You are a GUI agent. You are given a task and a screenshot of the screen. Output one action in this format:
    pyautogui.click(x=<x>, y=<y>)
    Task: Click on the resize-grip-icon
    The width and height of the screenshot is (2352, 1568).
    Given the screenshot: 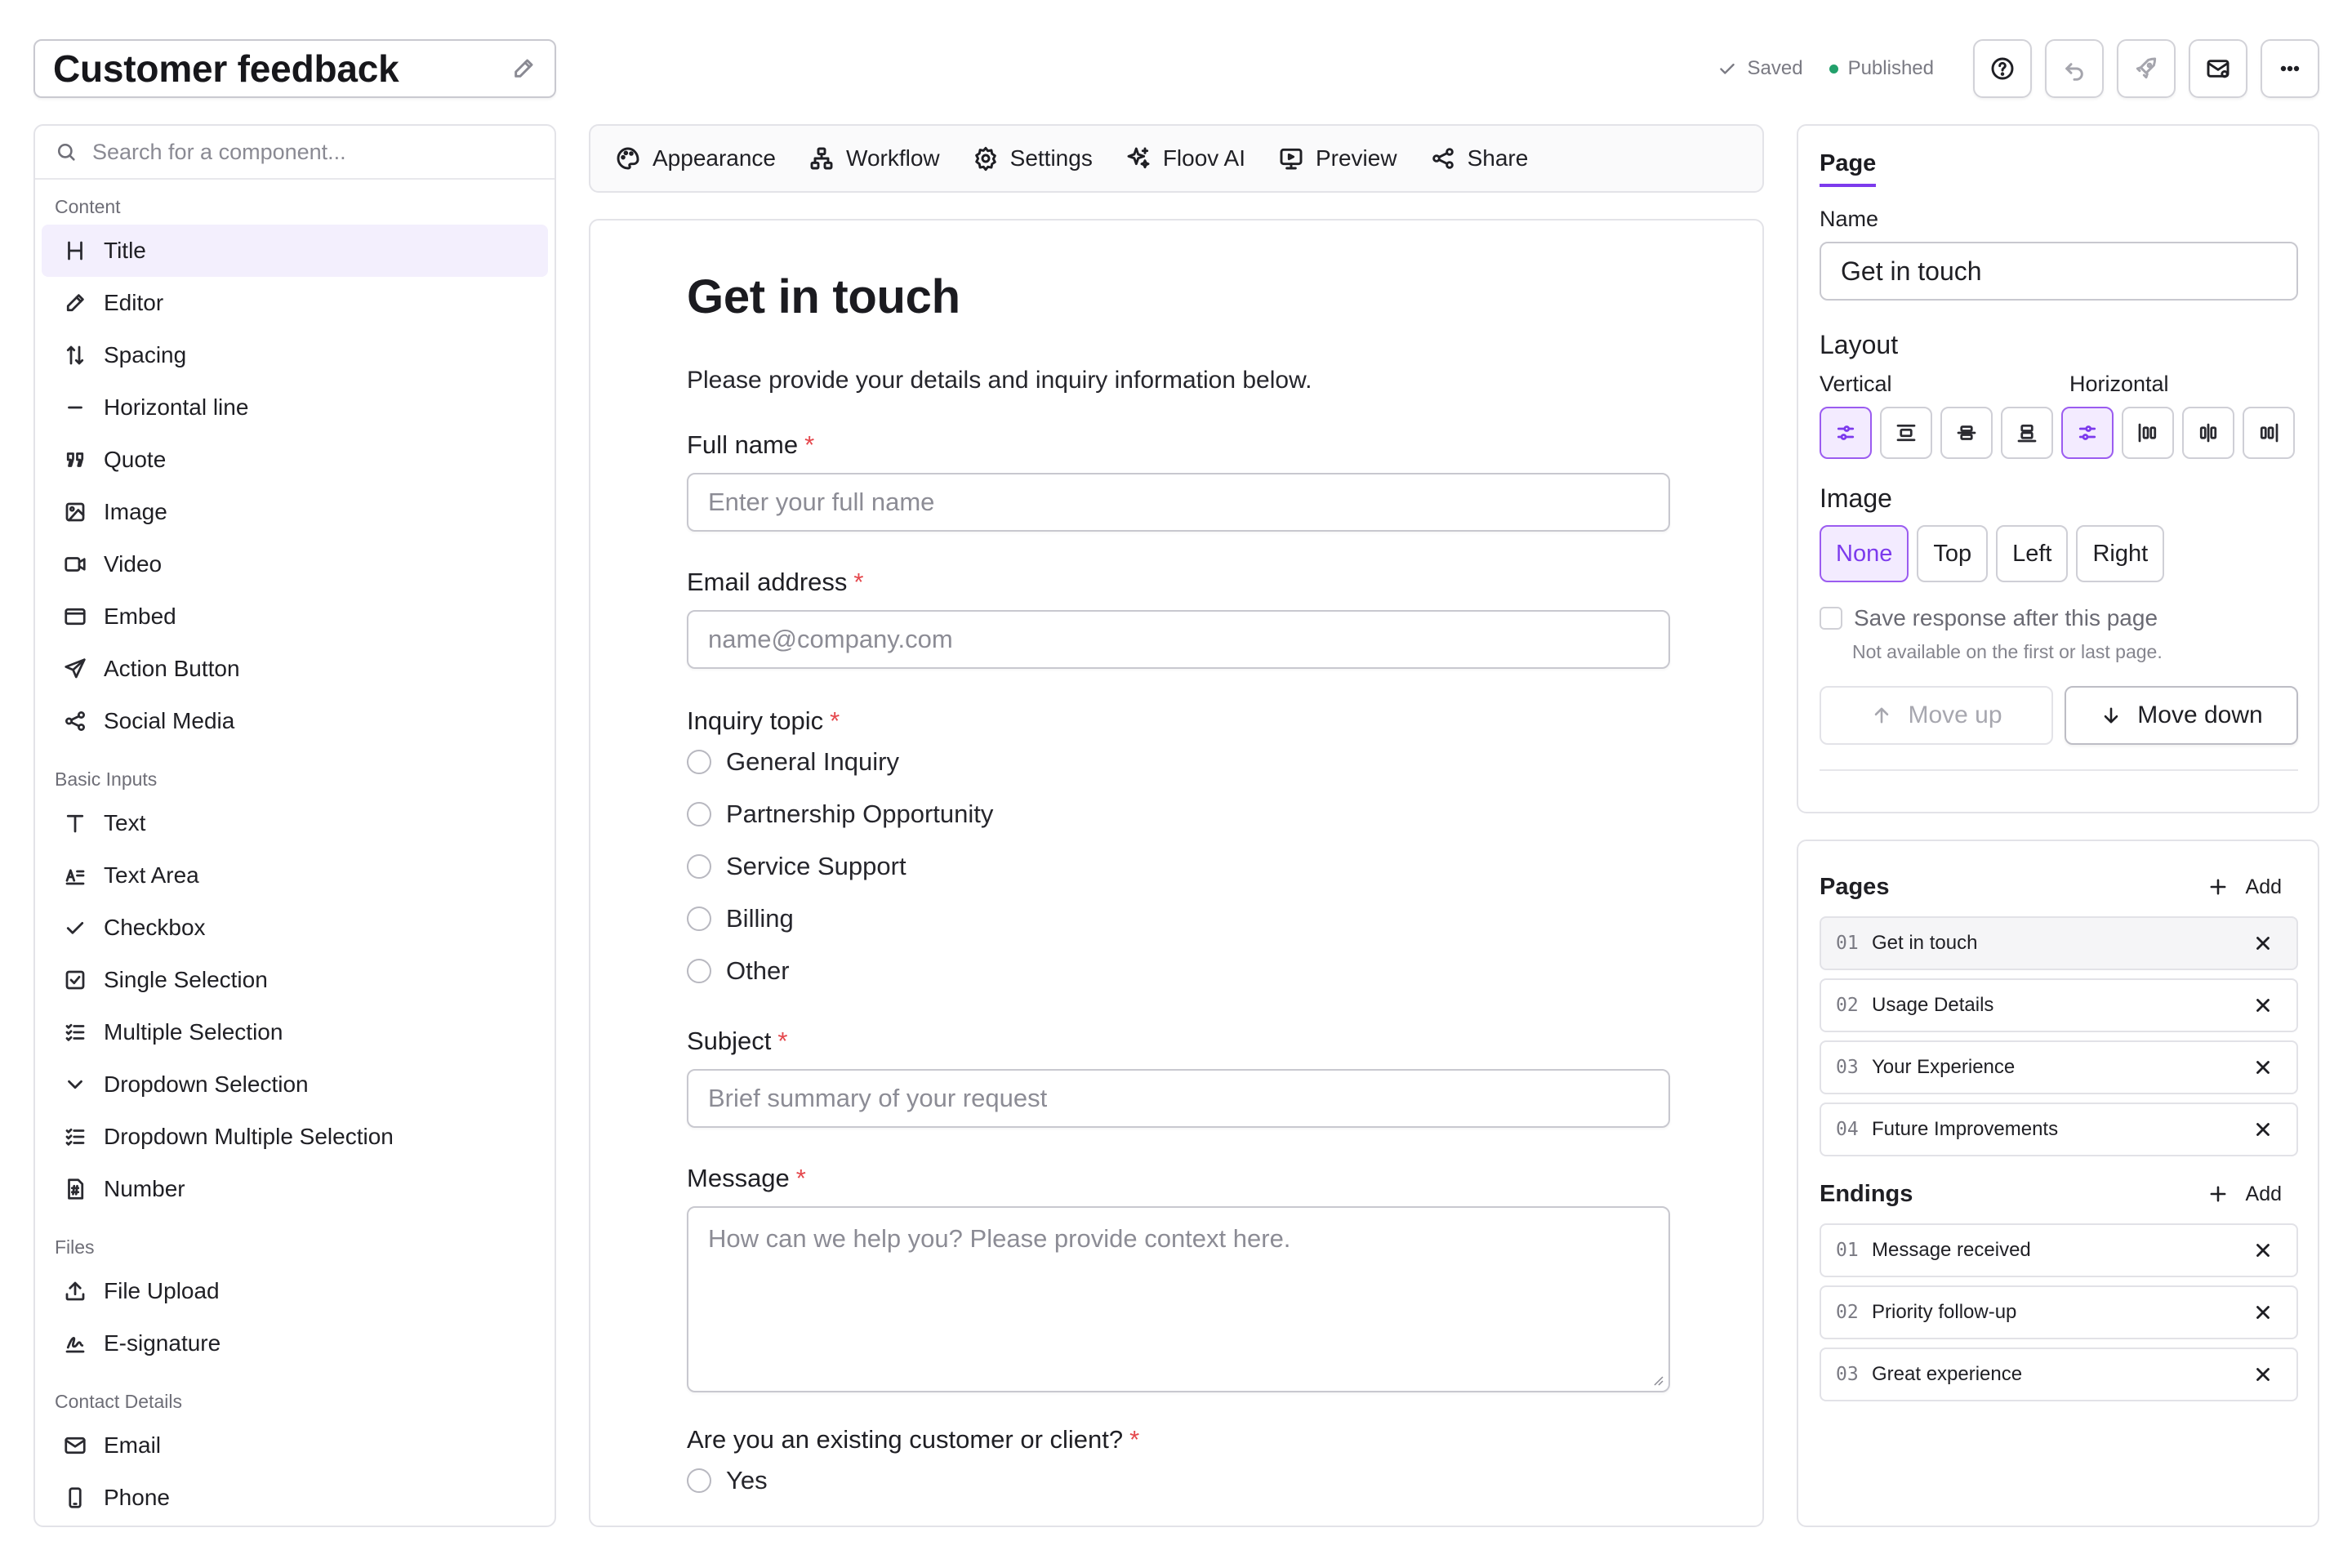 What is the action you would take?
    pyautogui.click(x=1657, y=1379)
    